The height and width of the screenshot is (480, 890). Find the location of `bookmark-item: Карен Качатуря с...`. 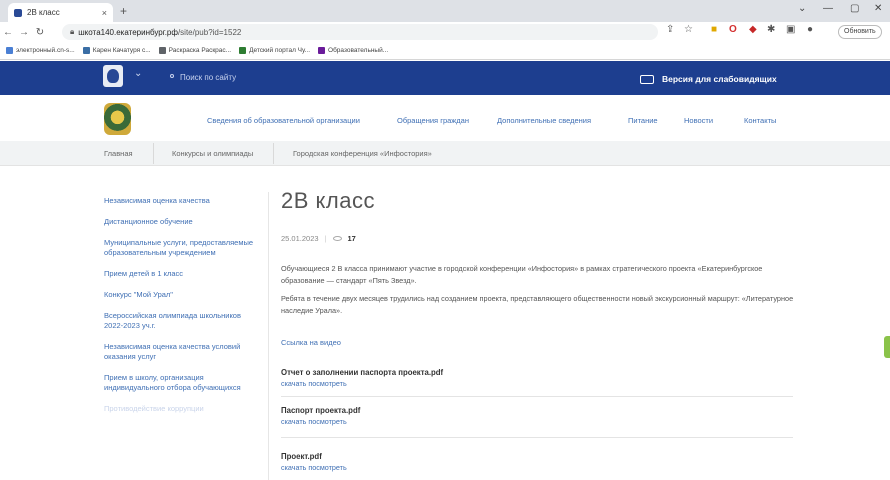

bookmark-item: Карен Качатуря с... is located at coordinates (116, 50).